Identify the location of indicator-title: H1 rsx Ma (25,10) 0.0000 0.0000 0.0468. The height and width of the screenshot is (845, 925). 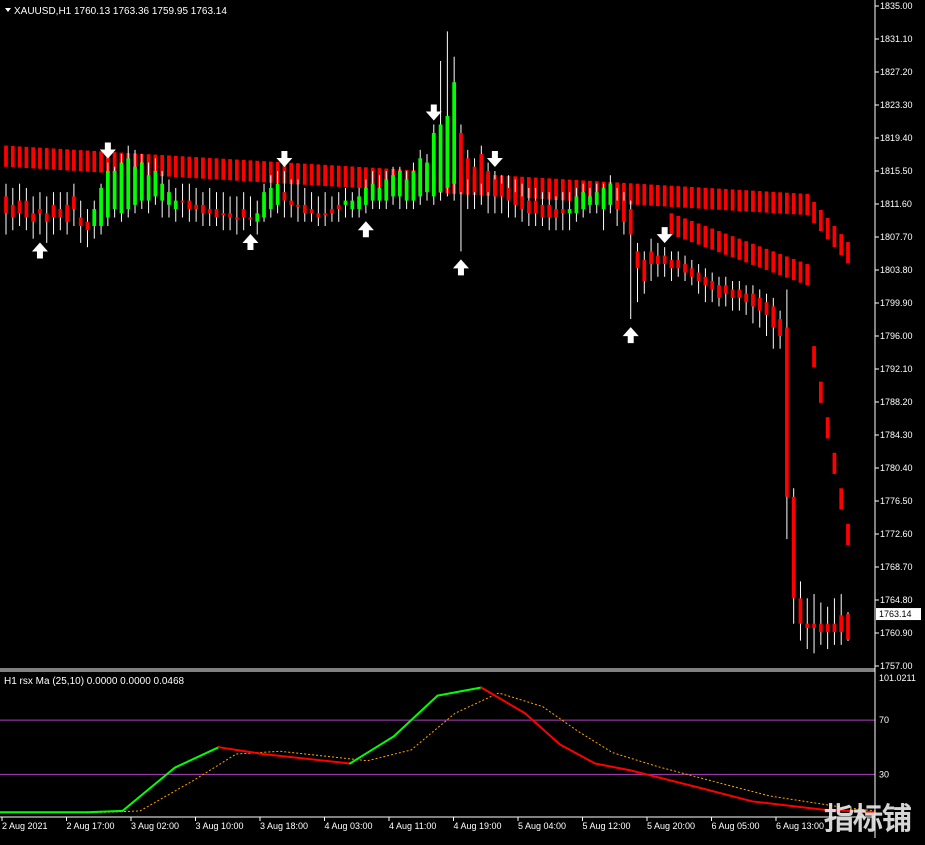
(94, 681).